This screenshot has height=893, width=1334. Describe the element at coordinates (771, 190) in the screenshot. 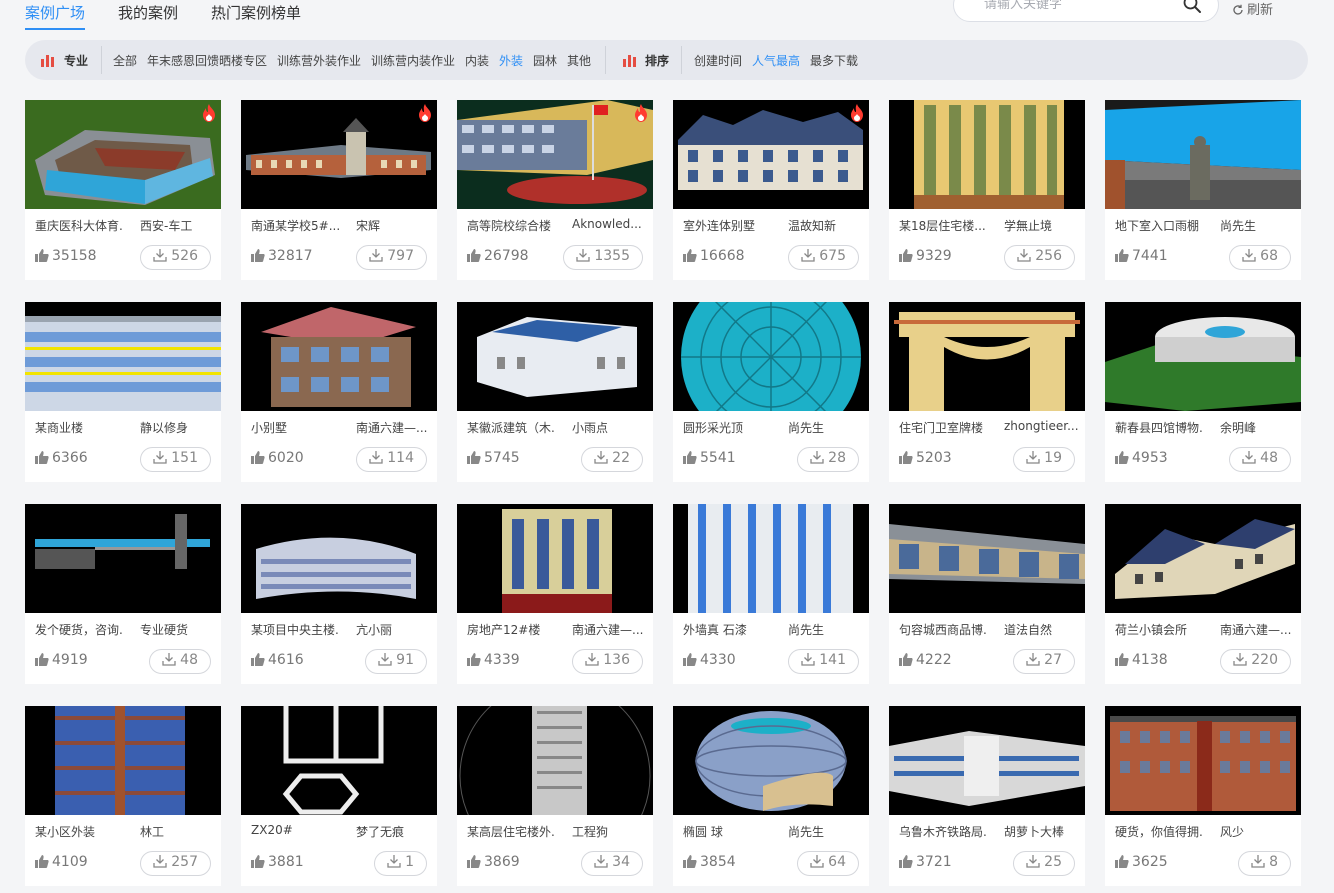

I see `case-card: 室外连体别墅 温故知新 16668 675` at that location.